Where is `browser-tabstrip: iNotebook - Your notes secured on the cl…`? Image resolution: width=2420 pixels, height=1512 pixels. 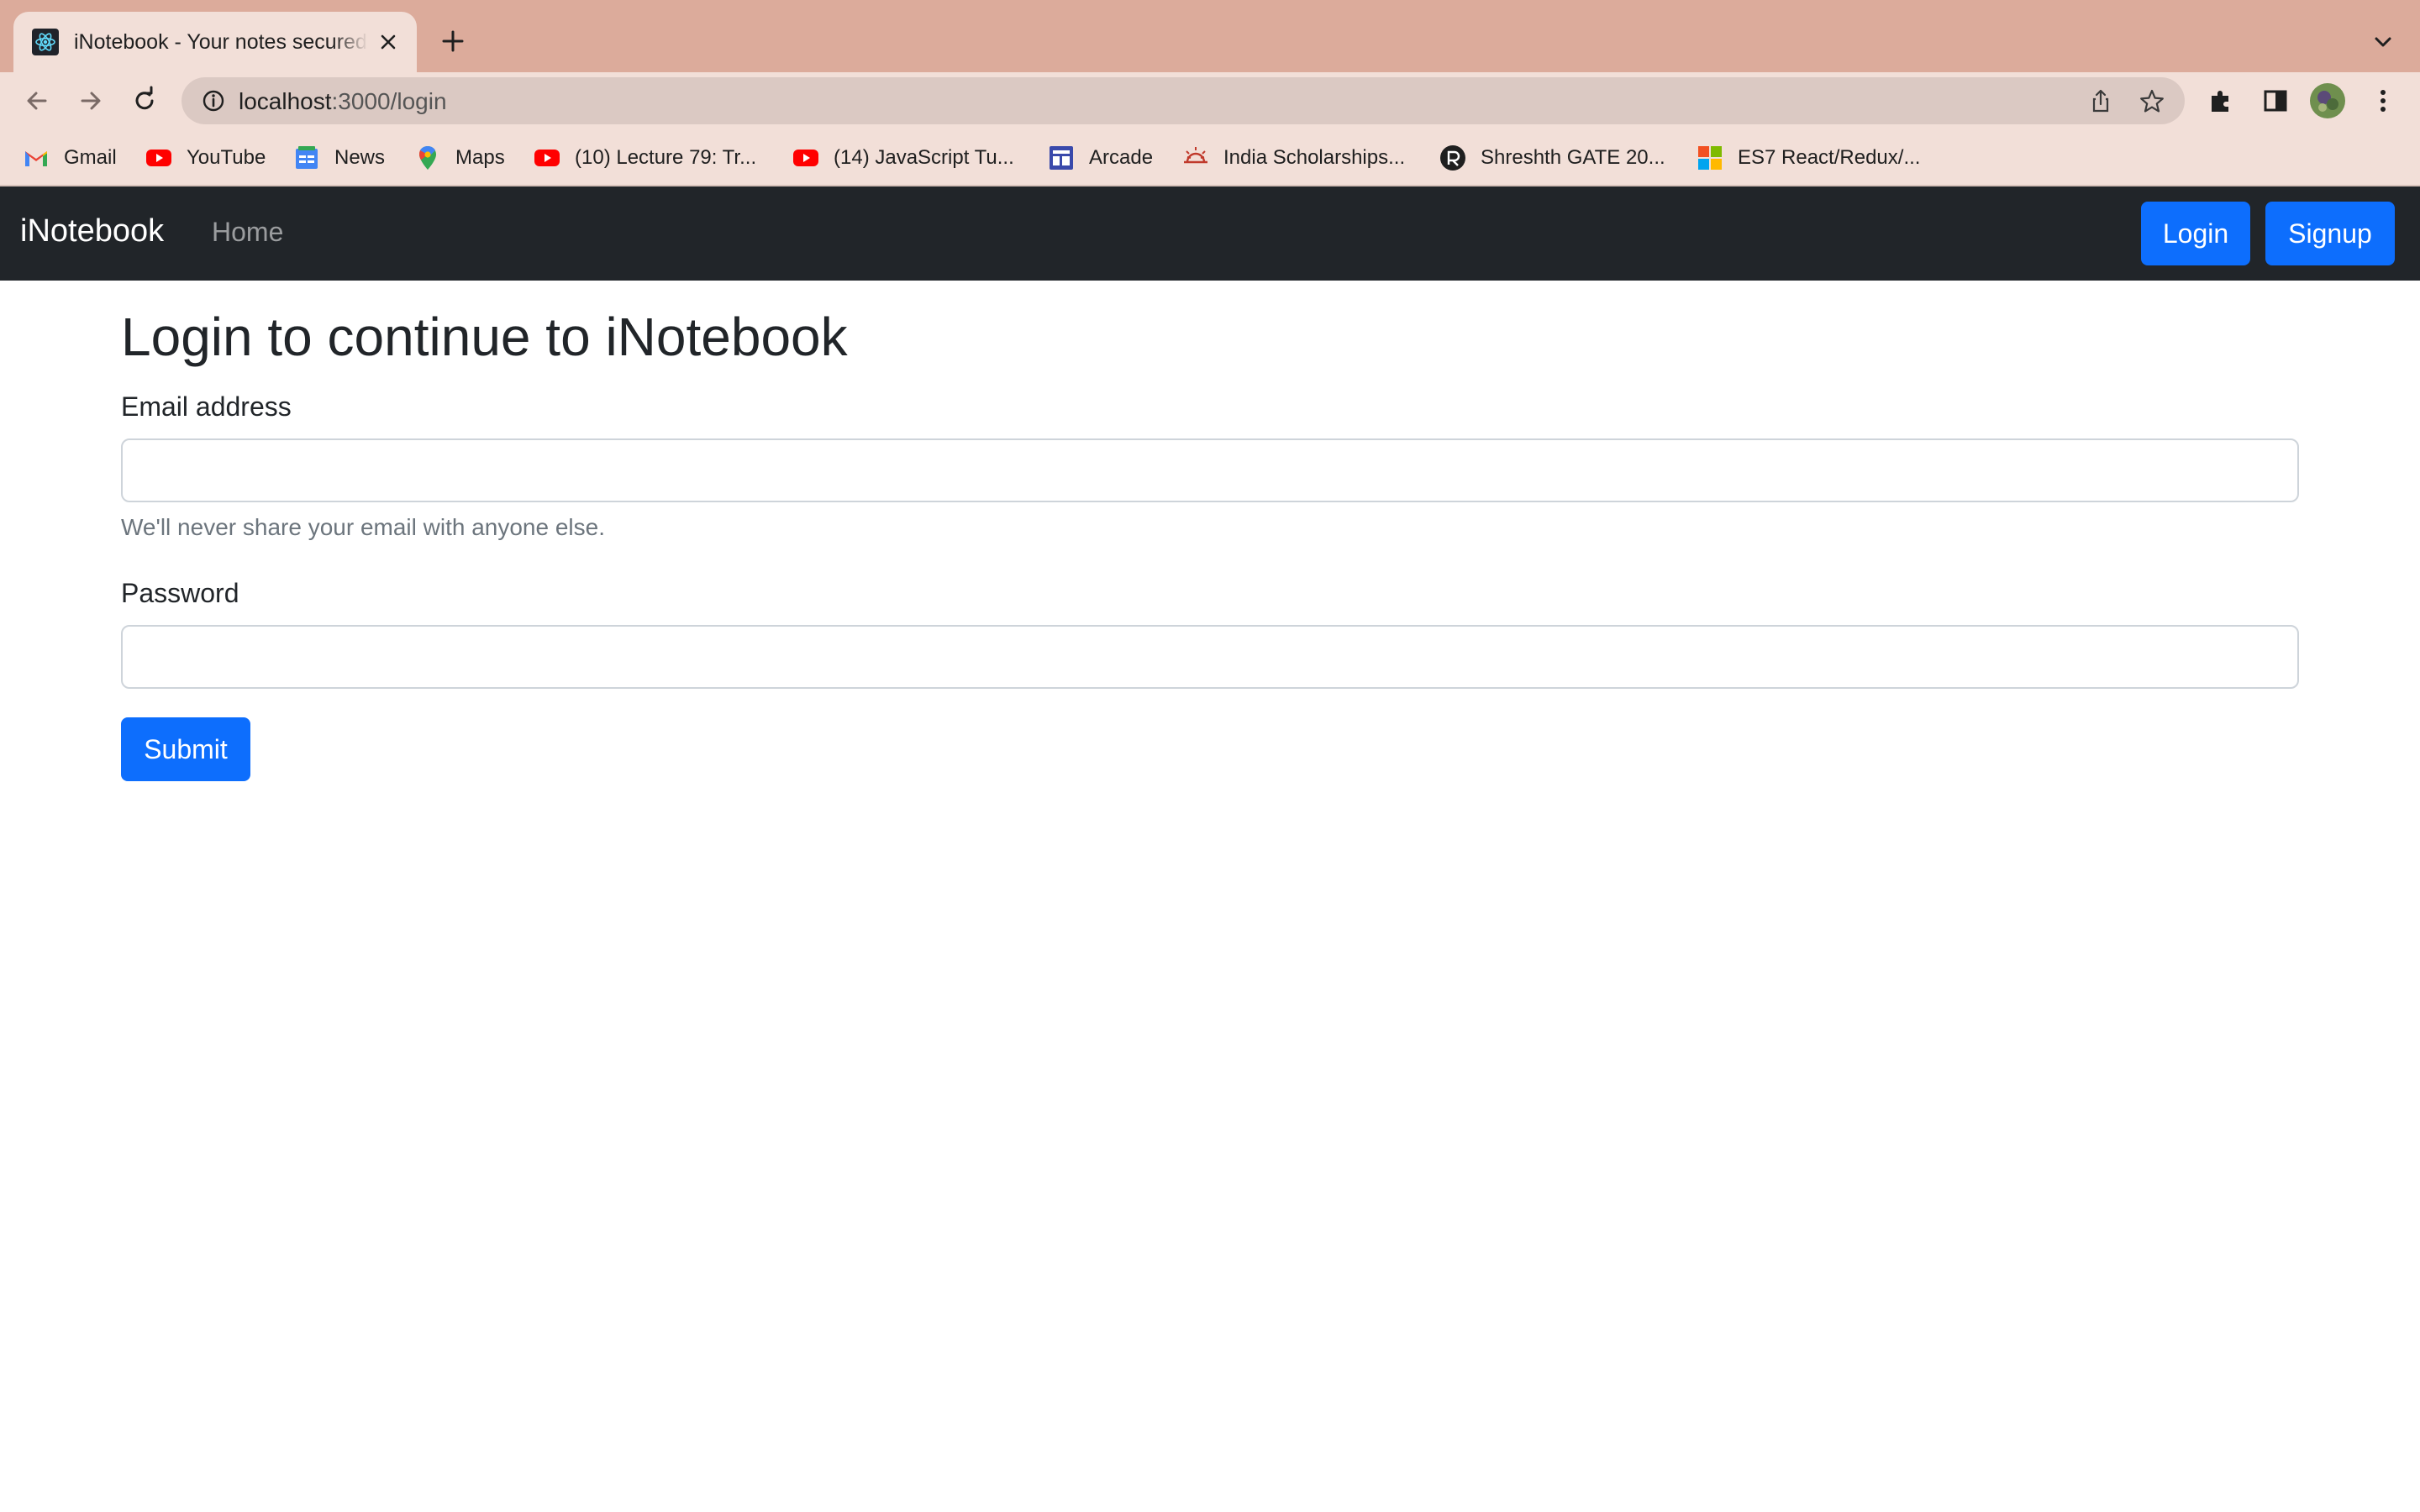
browser-tabstrip: iNotebook - Your notes secured on the cl… is located at coordinates (1210, 36).